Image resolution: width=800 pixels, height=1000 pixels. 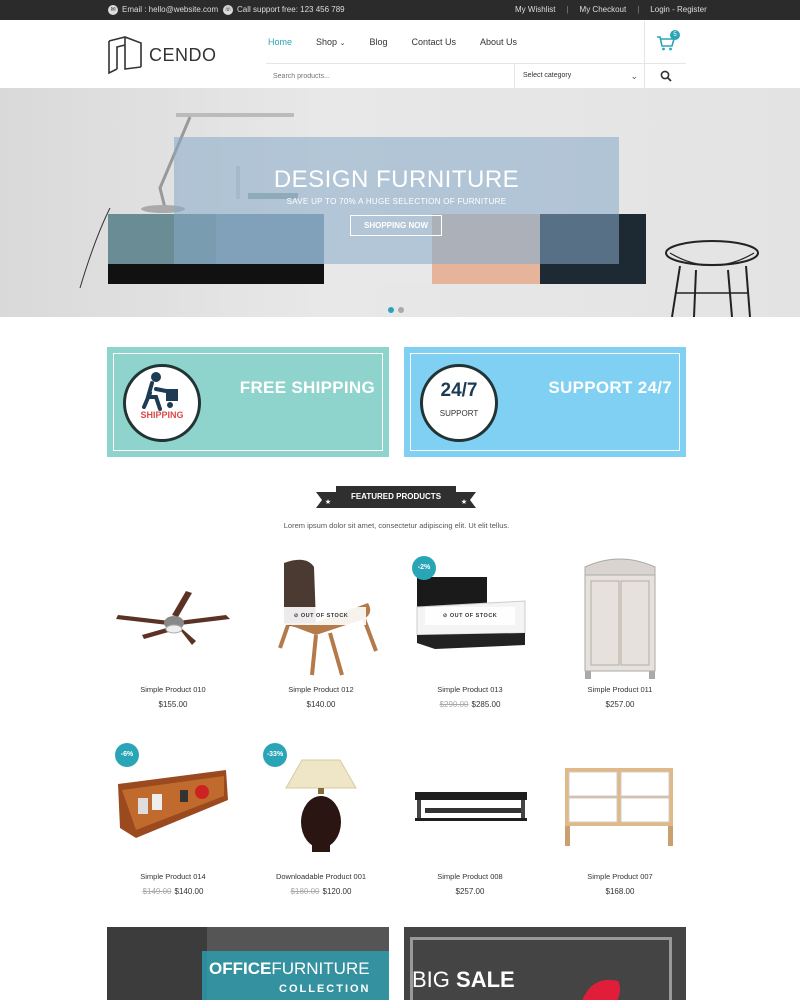 What do you see at coordinates (320, 968) in the screenshot?
I see `furniture-word: FURNITURE` at bounding box center [320, 968].